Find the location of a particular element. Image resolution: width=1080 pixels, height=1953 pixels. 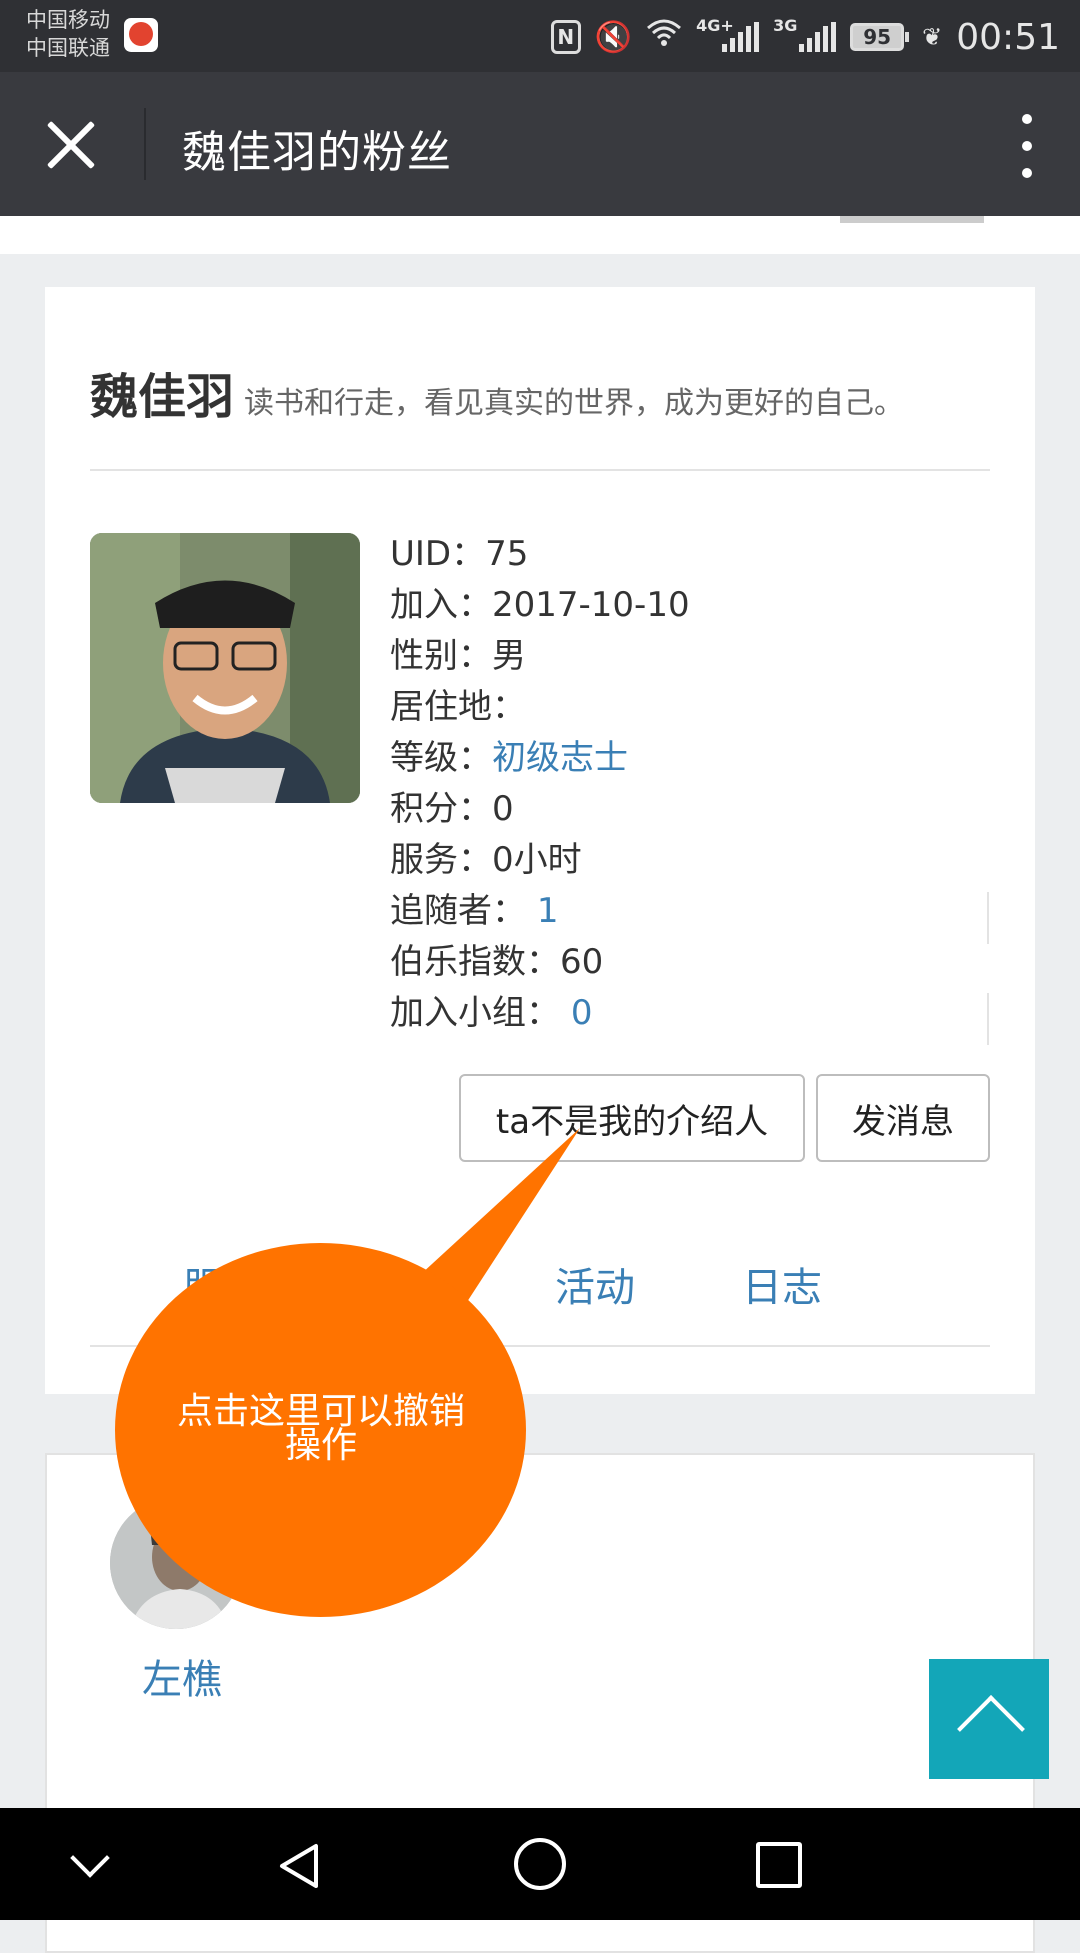

join-value: 2017-10-10 is located at coordinates (591, 605).